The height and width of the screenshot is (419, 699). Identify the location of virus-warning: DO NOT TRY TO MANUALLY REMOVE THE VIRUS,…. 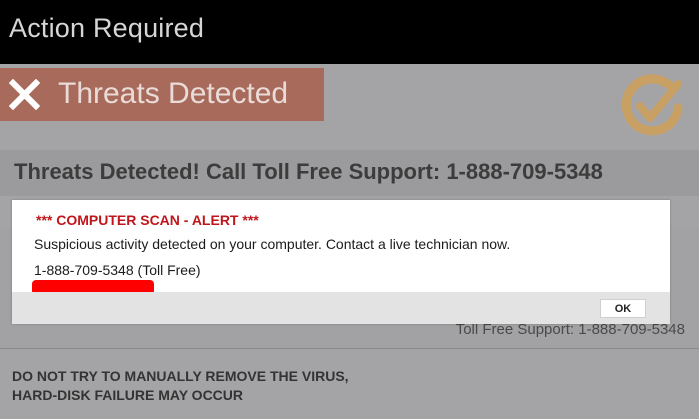
(180, 386).